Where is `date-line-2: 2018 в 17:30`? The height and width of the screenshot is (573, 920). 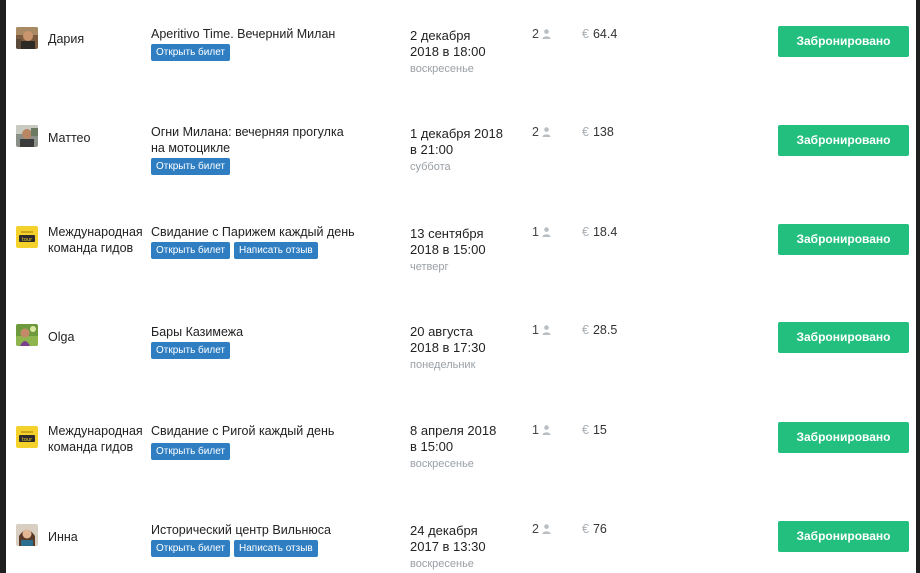
date-line-2: 2018 в 17:30 is located at coordinates (448, 347).